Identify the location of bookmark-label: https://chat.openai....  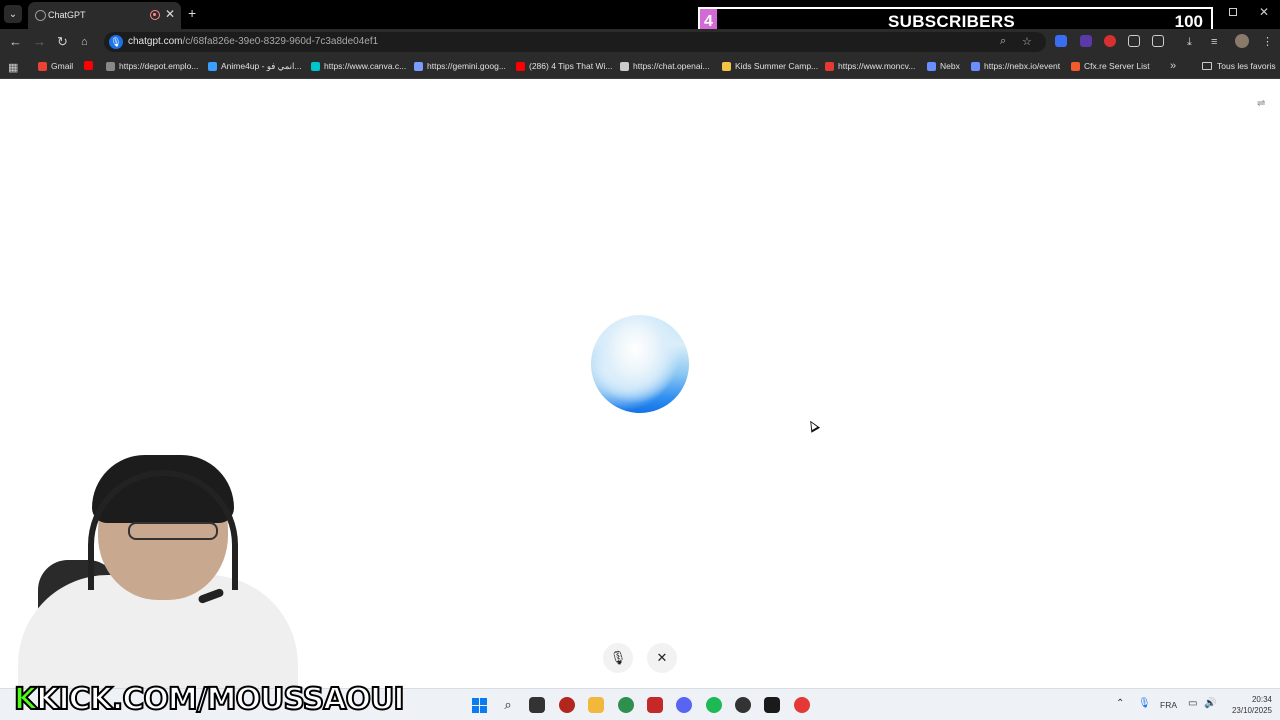
(671, 66).